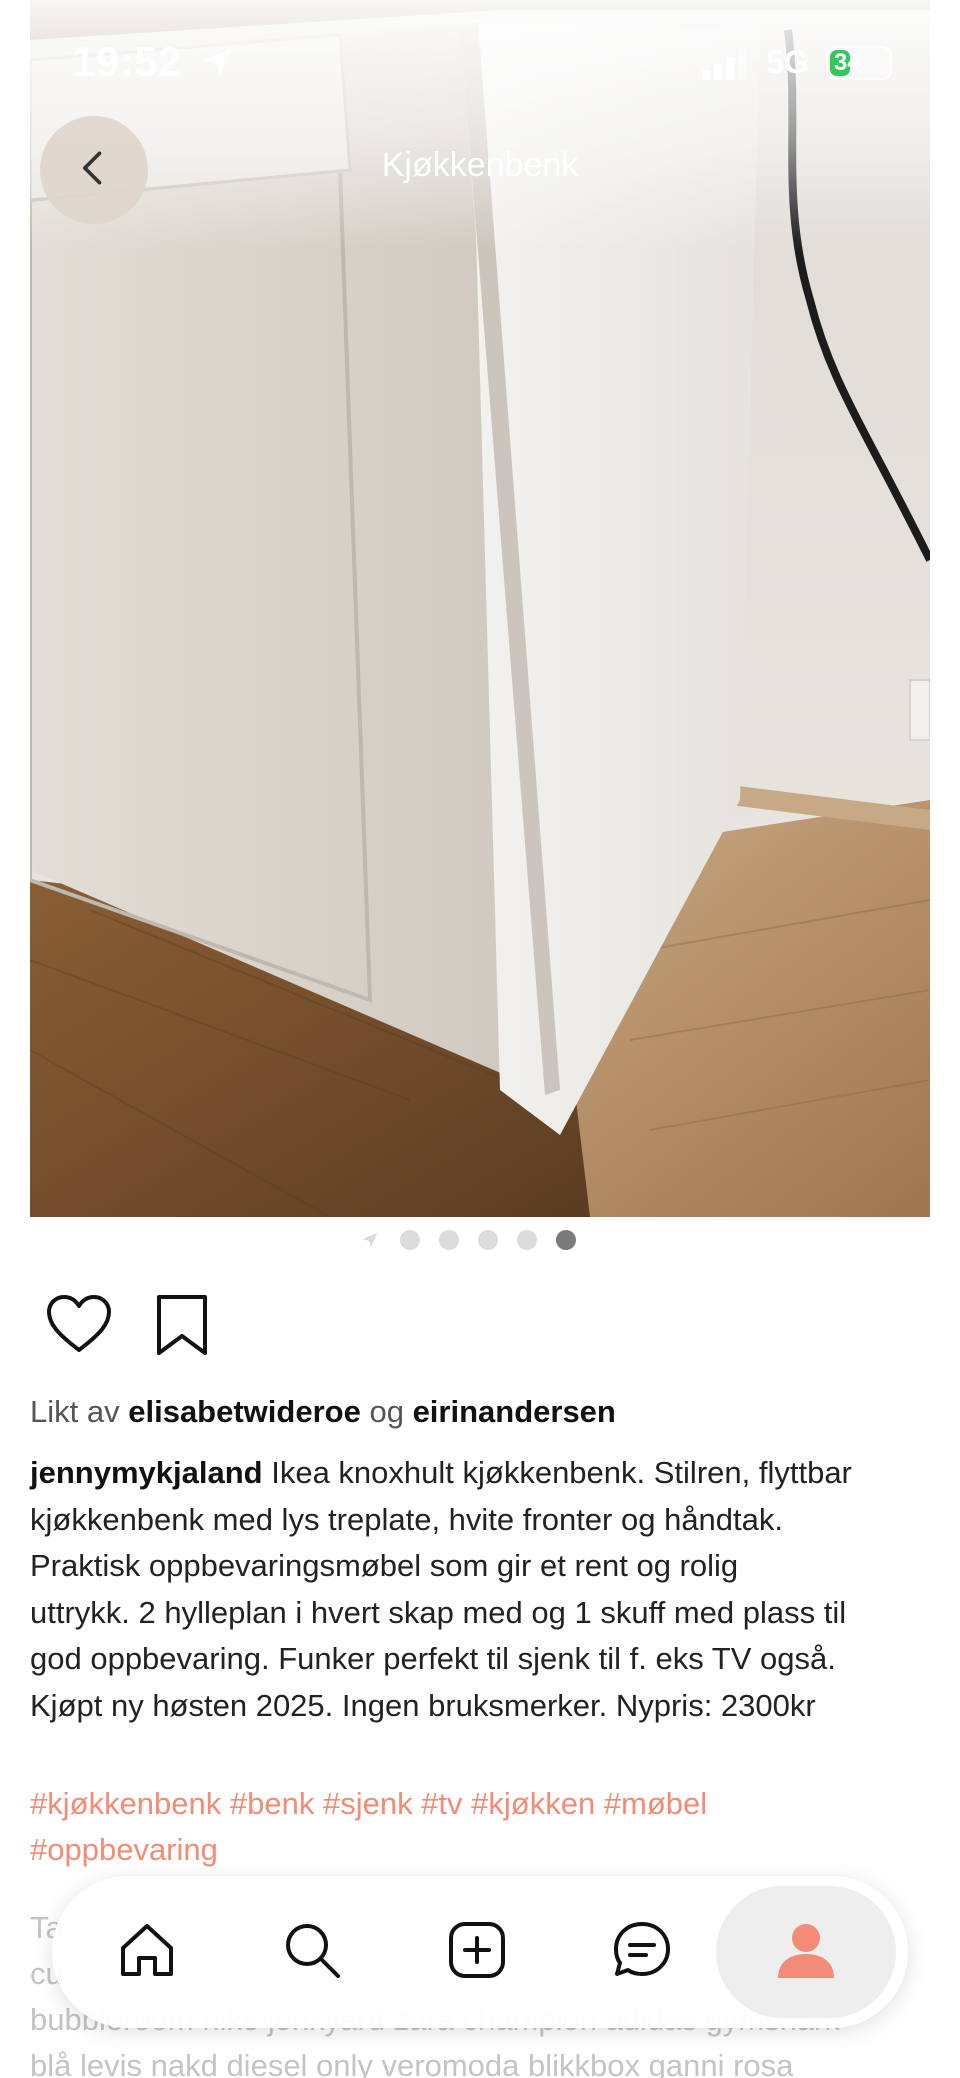 This screenshot has height=2078, width=960. I want to click on nav-search, so click(312, 1952).